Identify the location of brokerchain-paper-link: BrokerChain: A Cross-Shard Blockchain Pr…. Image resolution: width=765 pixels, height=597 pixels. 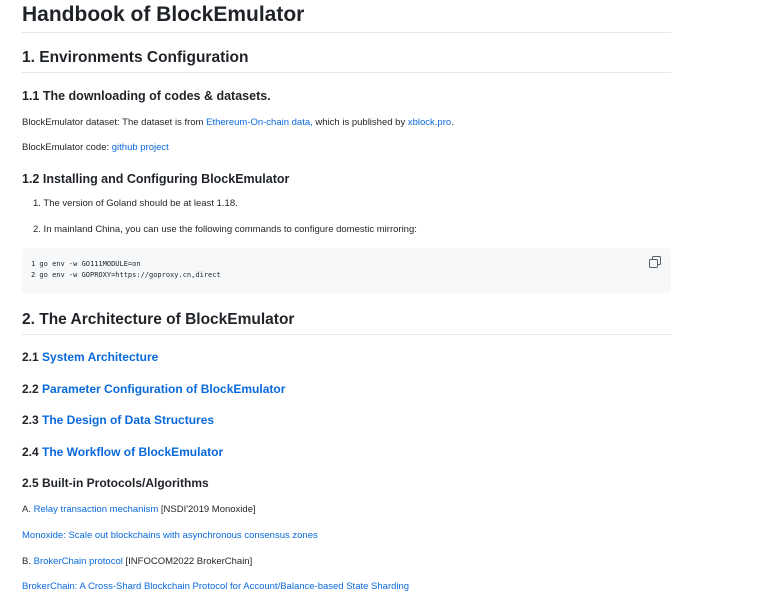
(215, 586).